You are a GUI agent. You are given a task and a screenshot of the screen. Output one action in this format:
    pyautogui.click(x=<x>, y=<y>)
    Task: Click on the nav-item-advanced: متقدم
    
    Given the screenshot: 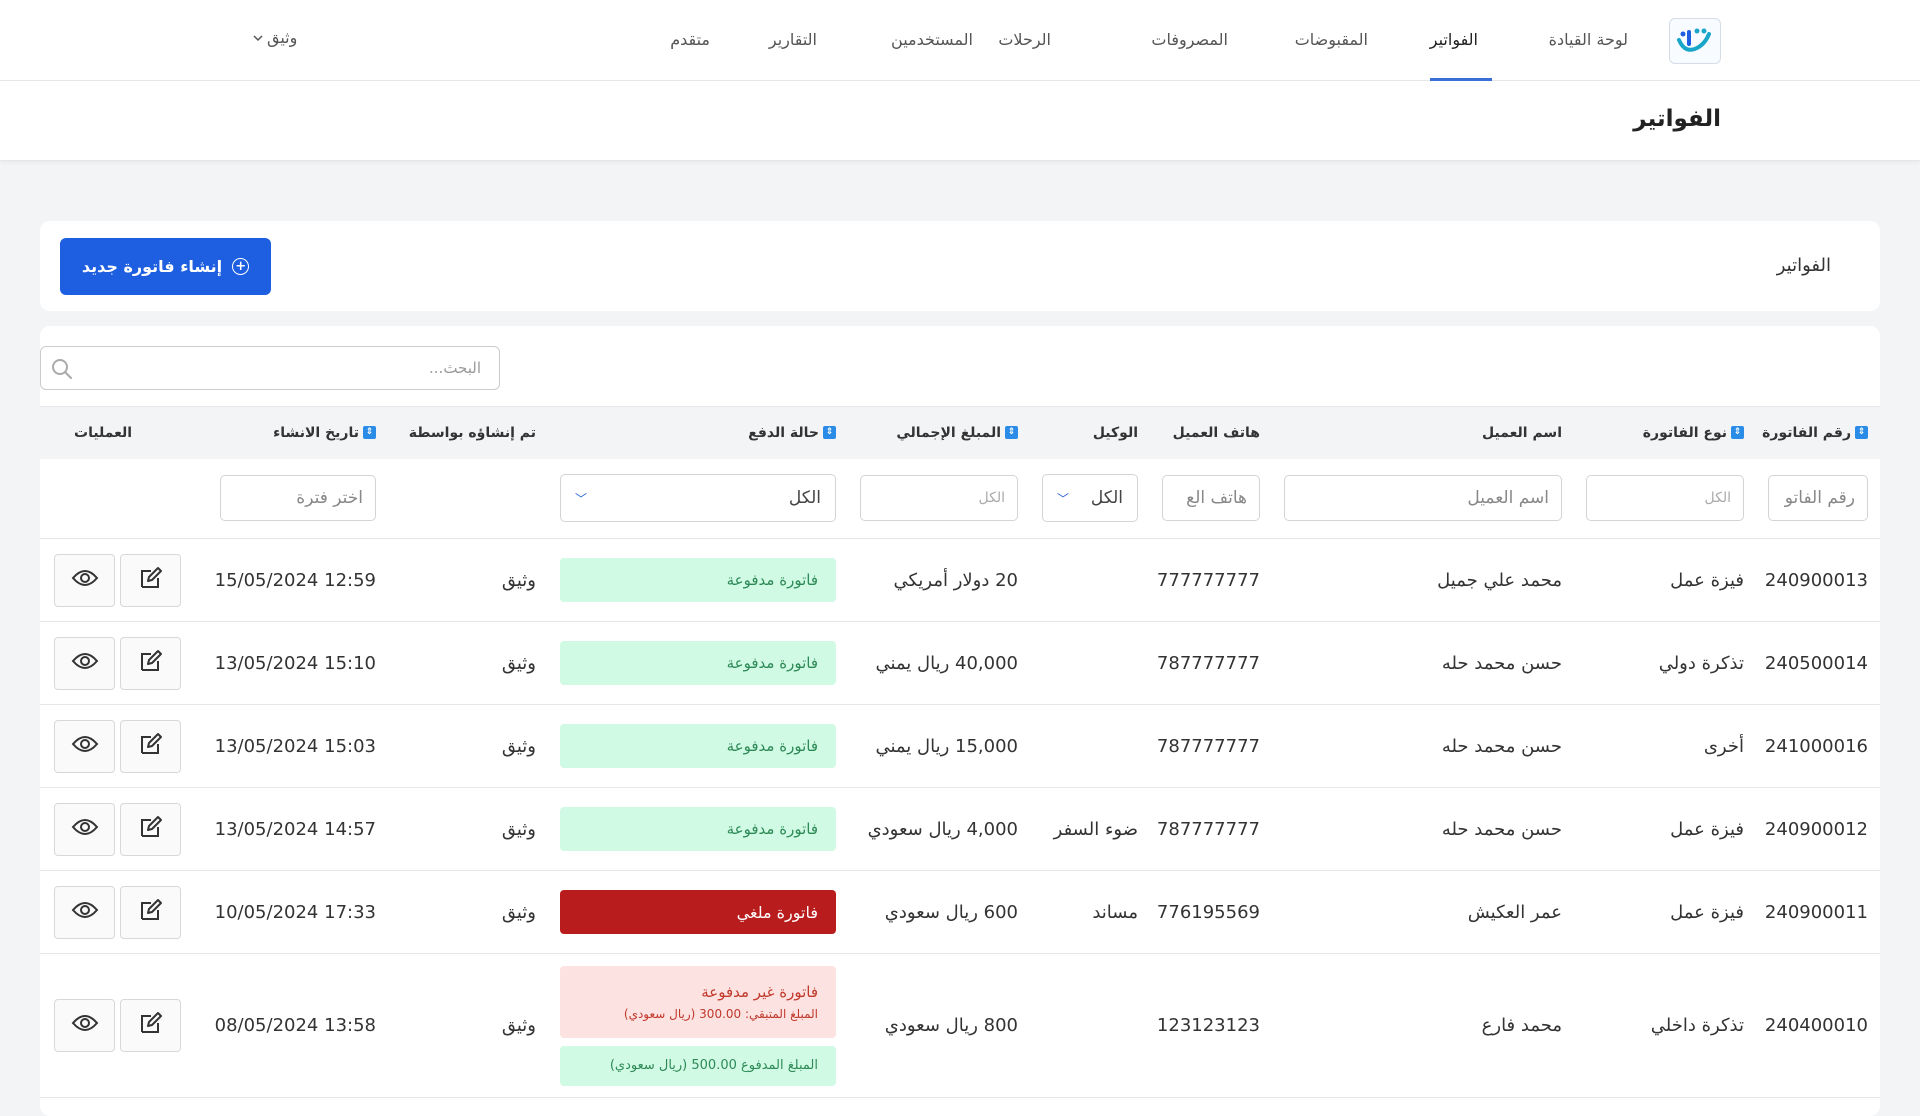 What is the action you would take?
    pyautogui.click(x=690, y=39)
    